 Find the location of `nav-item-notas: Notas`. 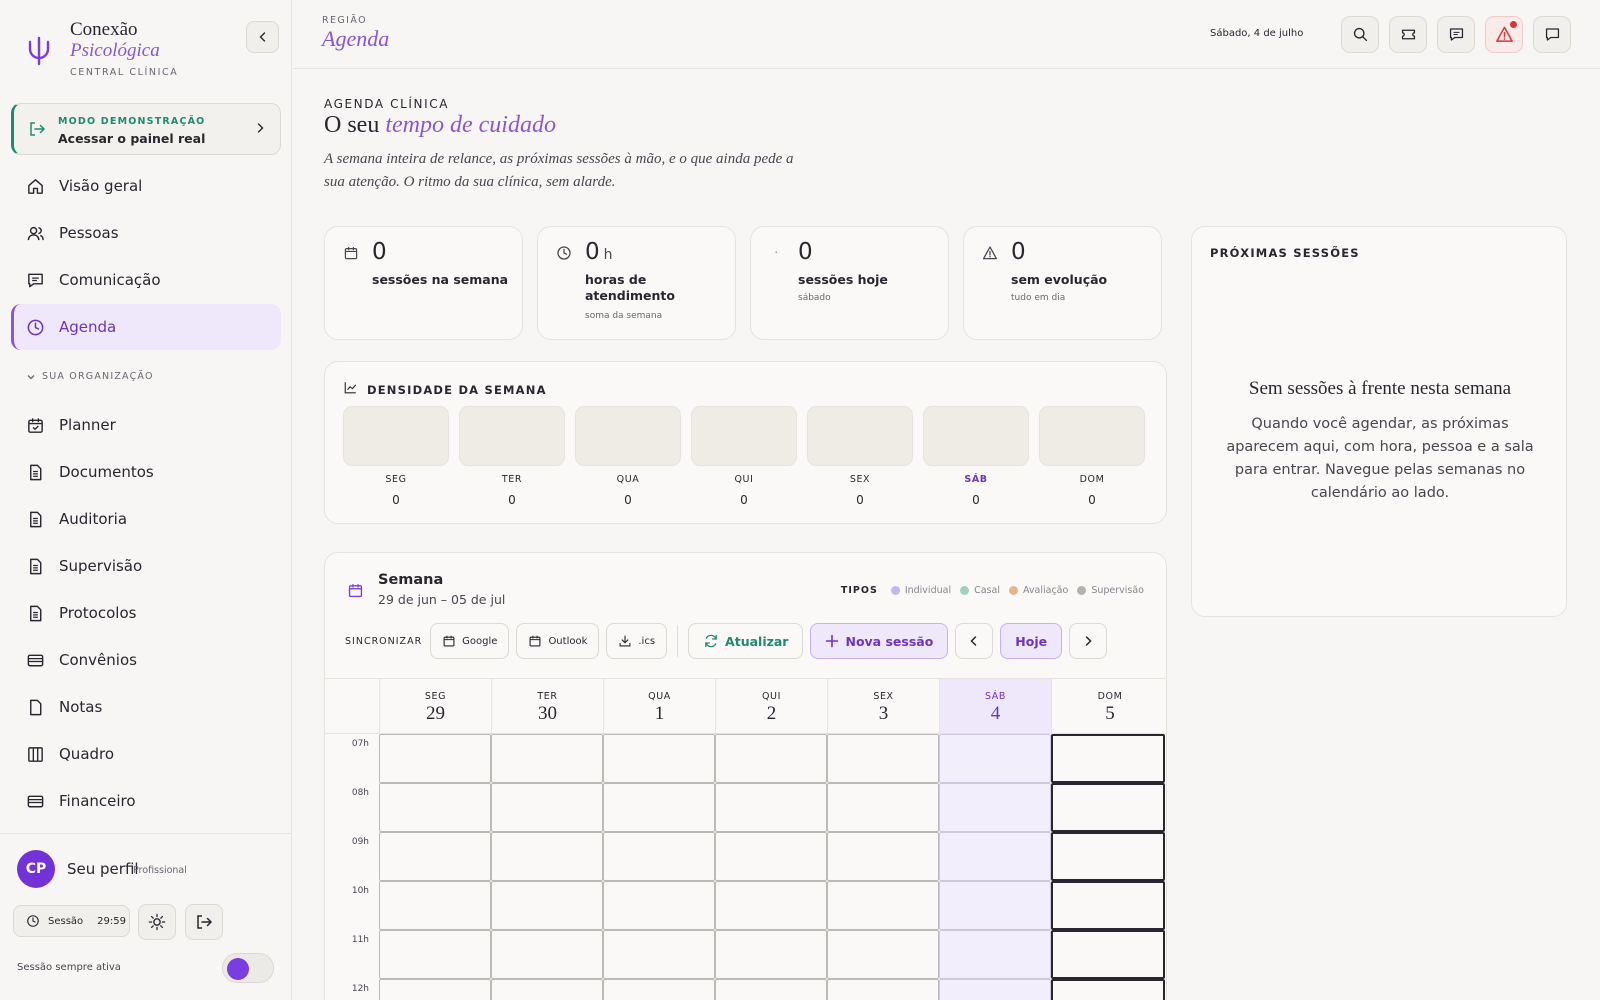

nav-item-notas: Notas is located at coordinates (146, 707).